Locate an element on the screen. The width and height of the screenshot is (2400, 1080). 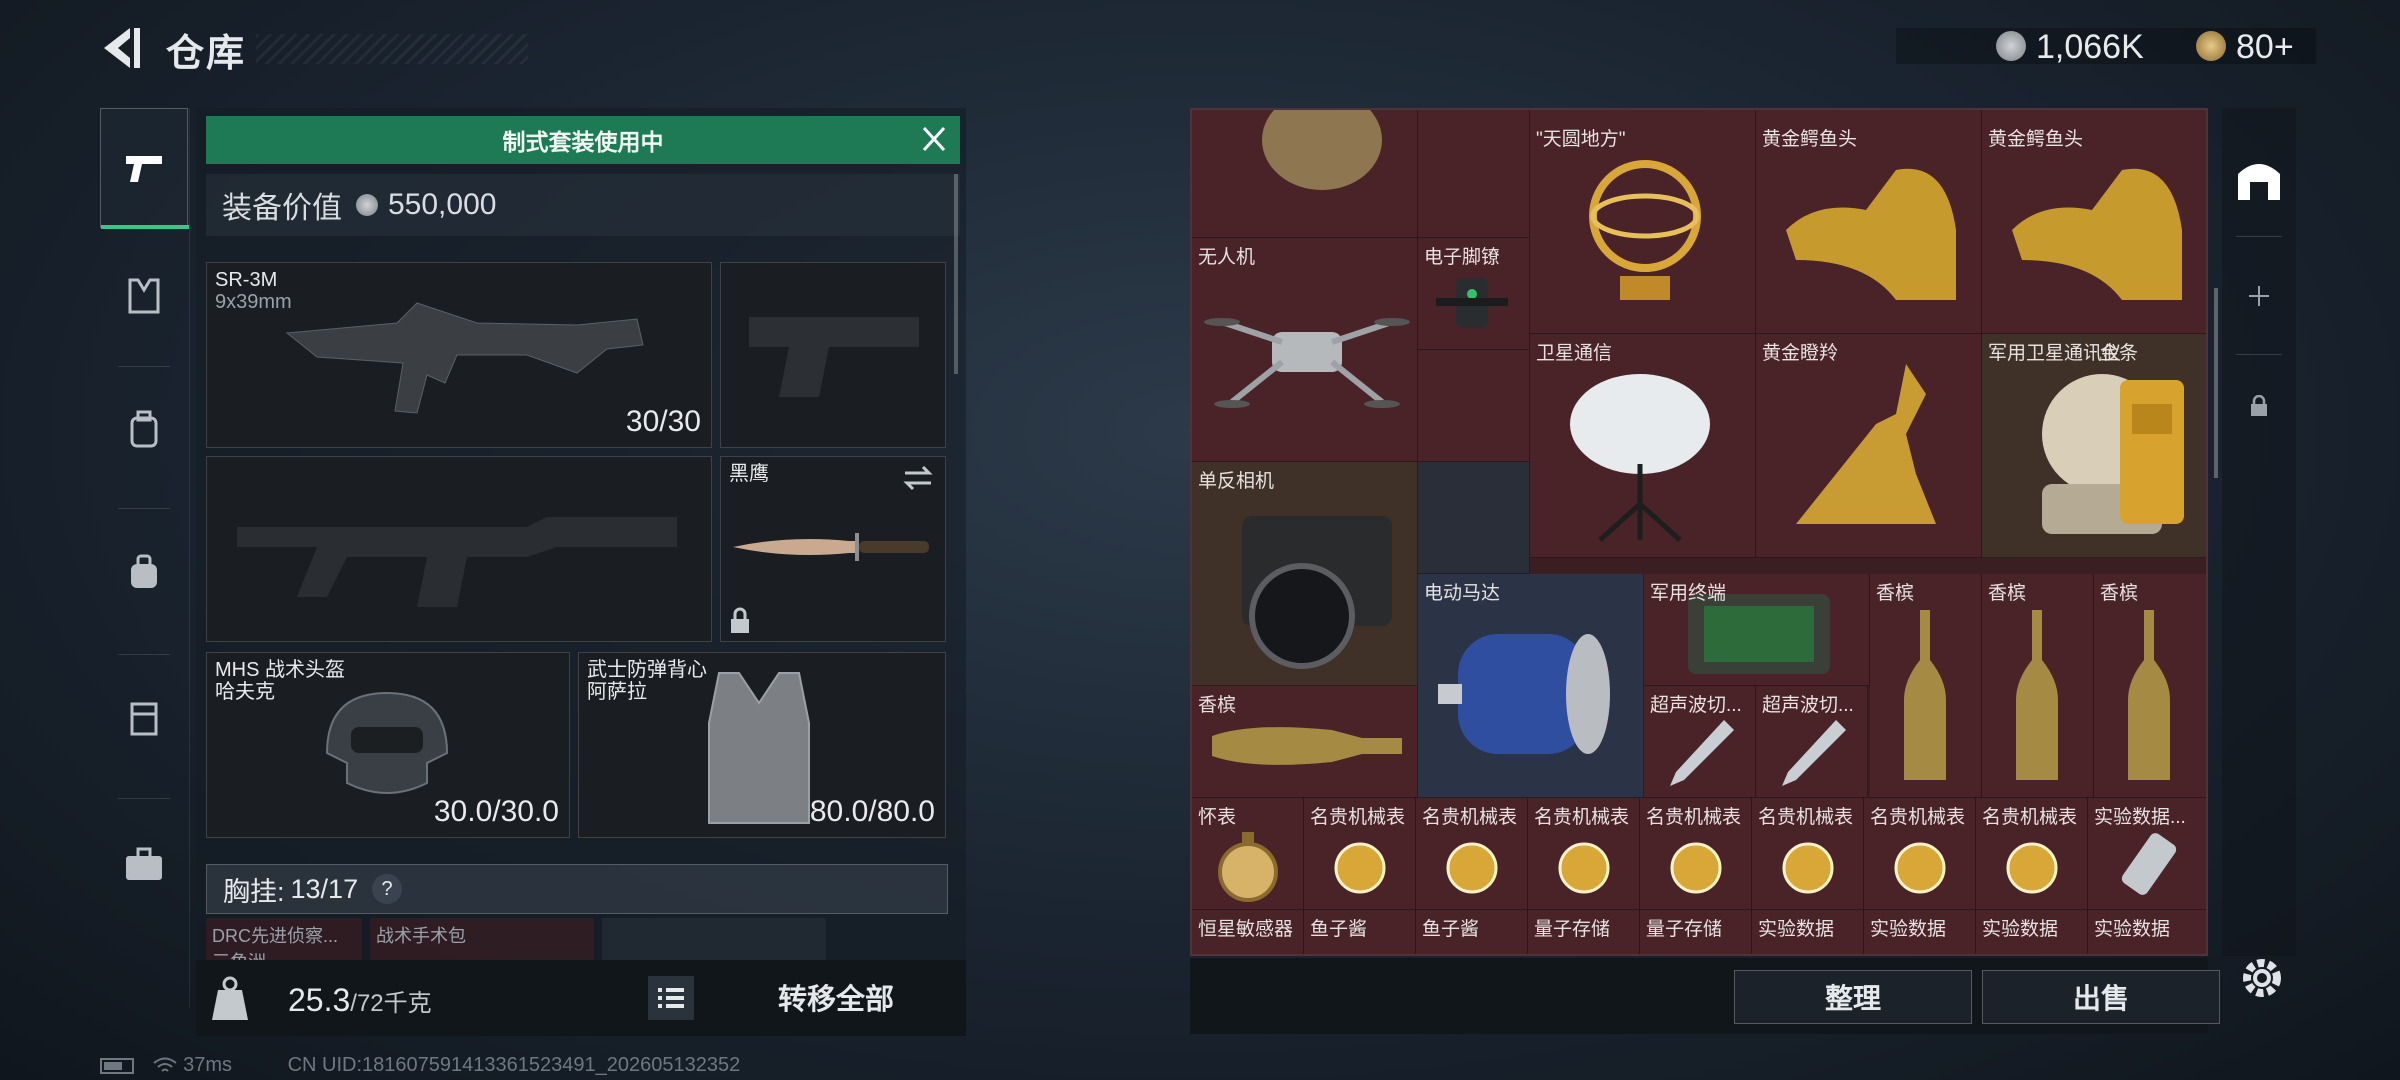
item-name: 实验数据 is located at coordinates (2132, 929).